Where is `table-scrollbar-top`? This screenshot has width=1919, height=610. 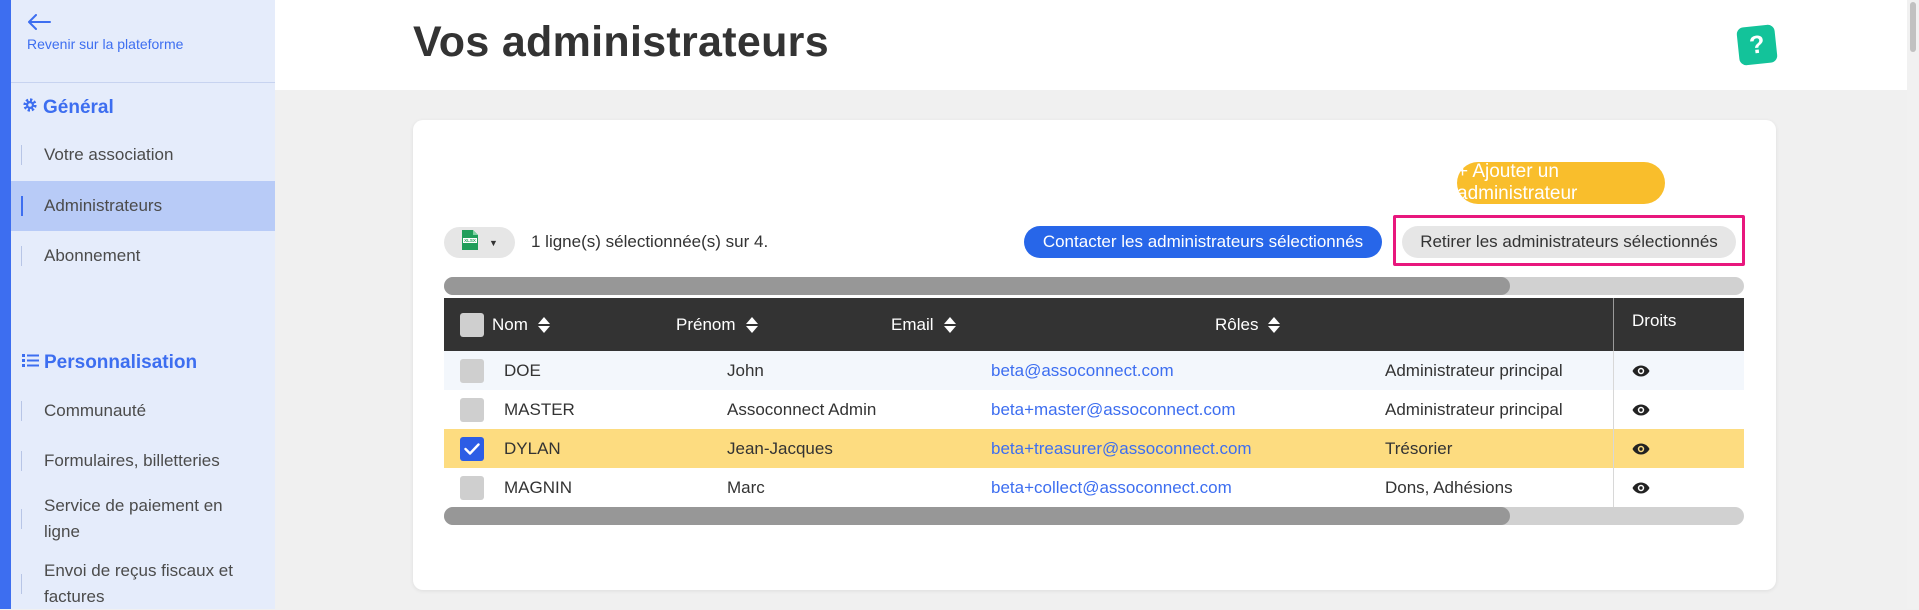
table-scrollbar-top is located at coordinates (1094, 286).